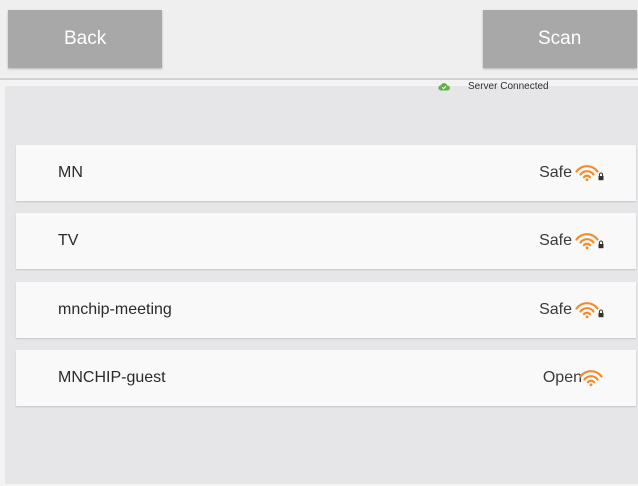 The width and height of the screenshot is (638, 486). Describe the element at coordinates (326, 173) in the screenshot. I see `network-row-mn: MN Safe` at that location.